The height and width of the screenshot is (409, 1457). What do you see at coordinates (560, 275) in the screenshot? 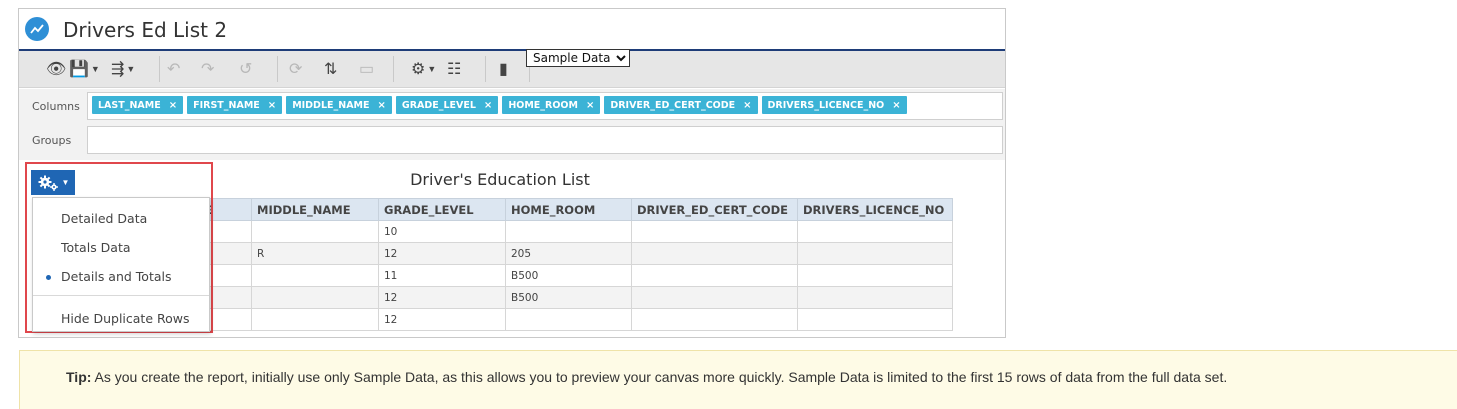
I see `table-row: 11 B500` at bounding box center [560, 275].